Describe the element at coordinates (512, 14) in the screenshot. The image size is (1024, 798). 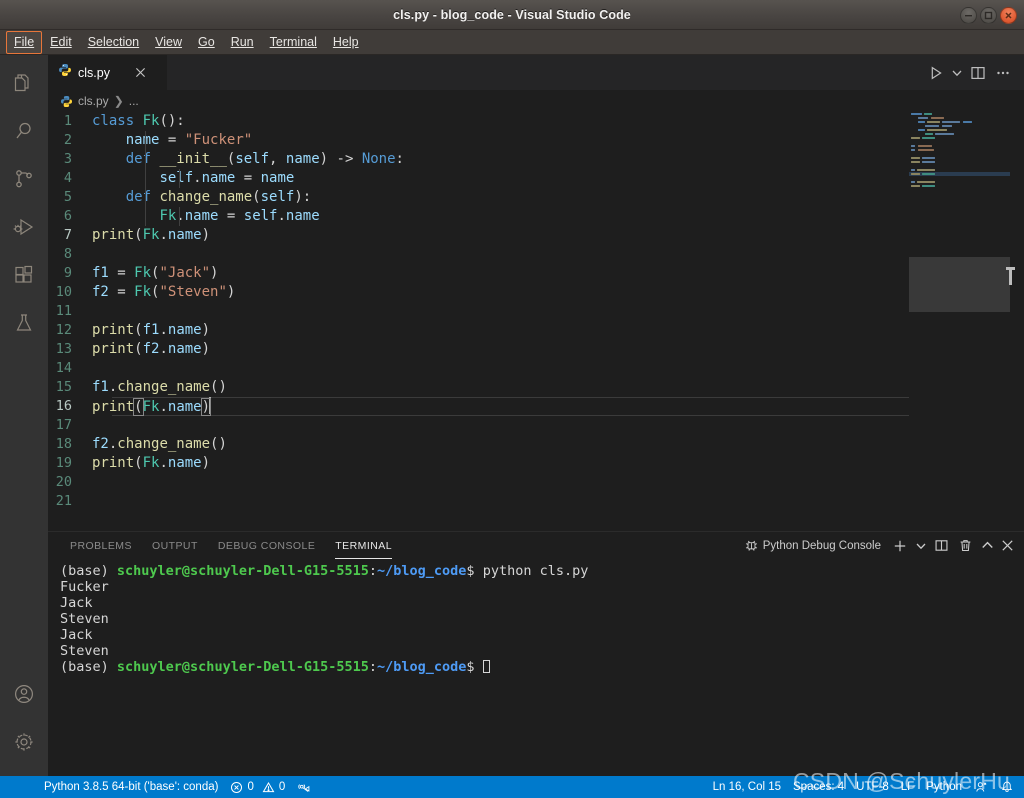
I see `window-title: cls.py - blog_code - Visual Studio Code` at that location.